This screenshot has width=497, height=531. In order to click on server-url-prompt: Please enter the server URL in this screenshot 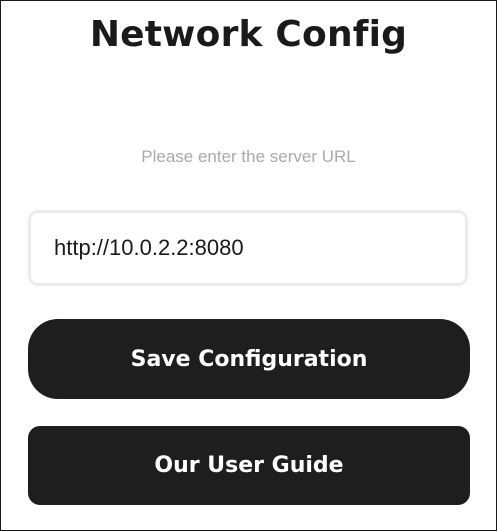, I will do `click(248, 156)`.